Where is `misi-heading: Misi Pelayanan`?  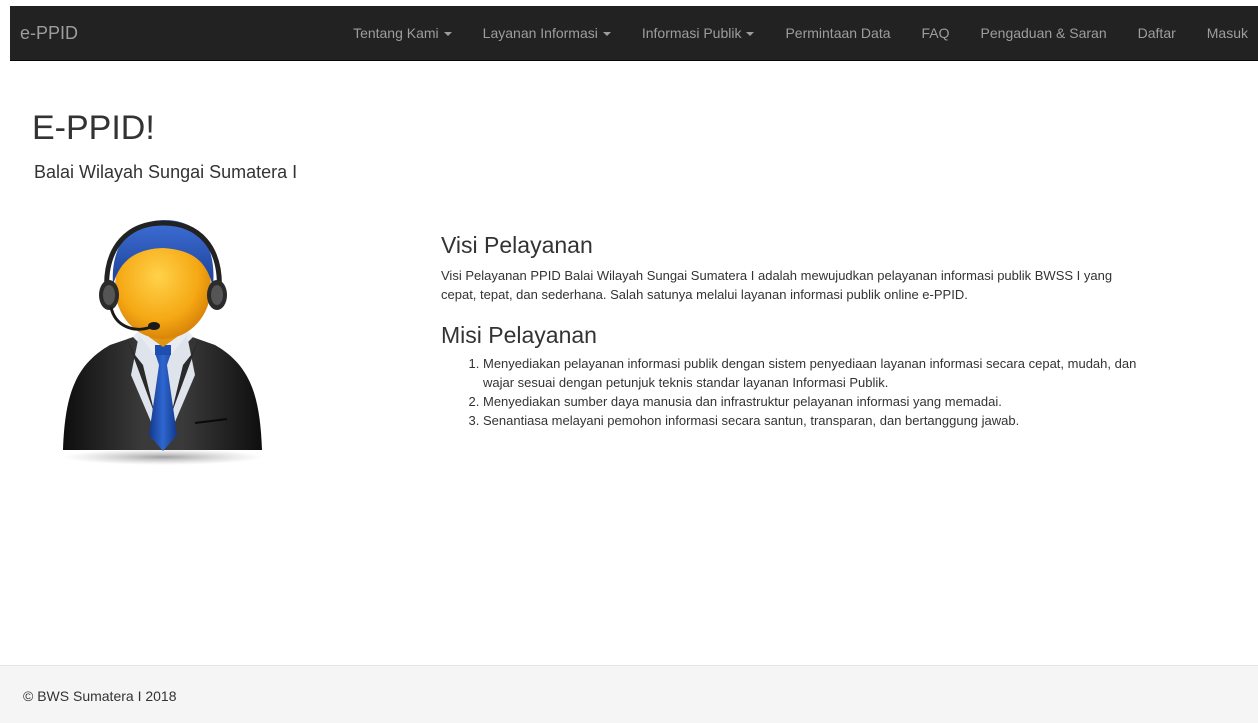 misi-heading: Misi Pelayanan is located at coordinates (519, 335).